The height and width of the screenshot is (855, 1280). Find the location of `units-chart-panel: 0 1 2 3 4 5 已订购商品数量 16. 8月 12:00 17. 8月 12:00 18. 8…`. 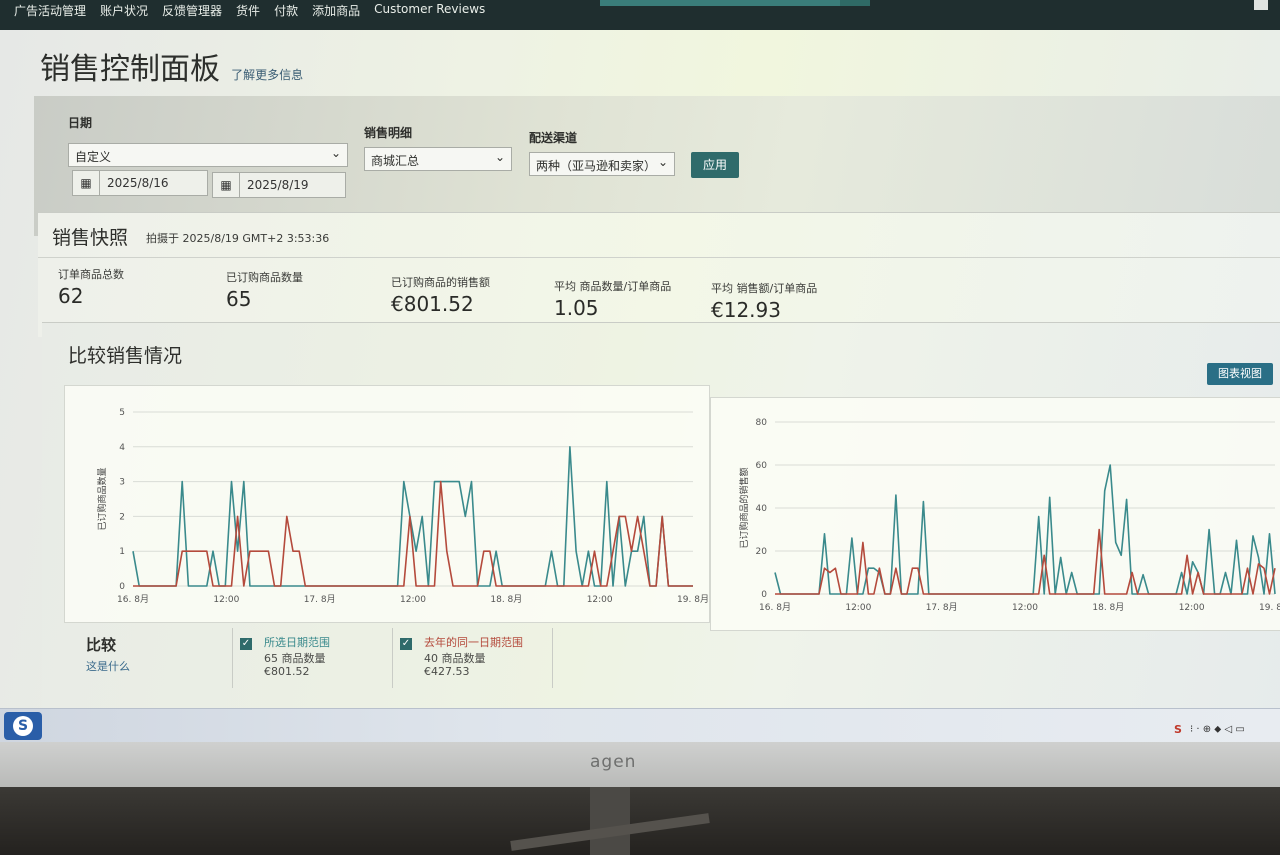

units-chart-panel: 0 1 2 3 4 5 已订购商品数量 16. 8月 12:00 17. 8月 12:00 18. 8… is located at coordinates (387, 504).